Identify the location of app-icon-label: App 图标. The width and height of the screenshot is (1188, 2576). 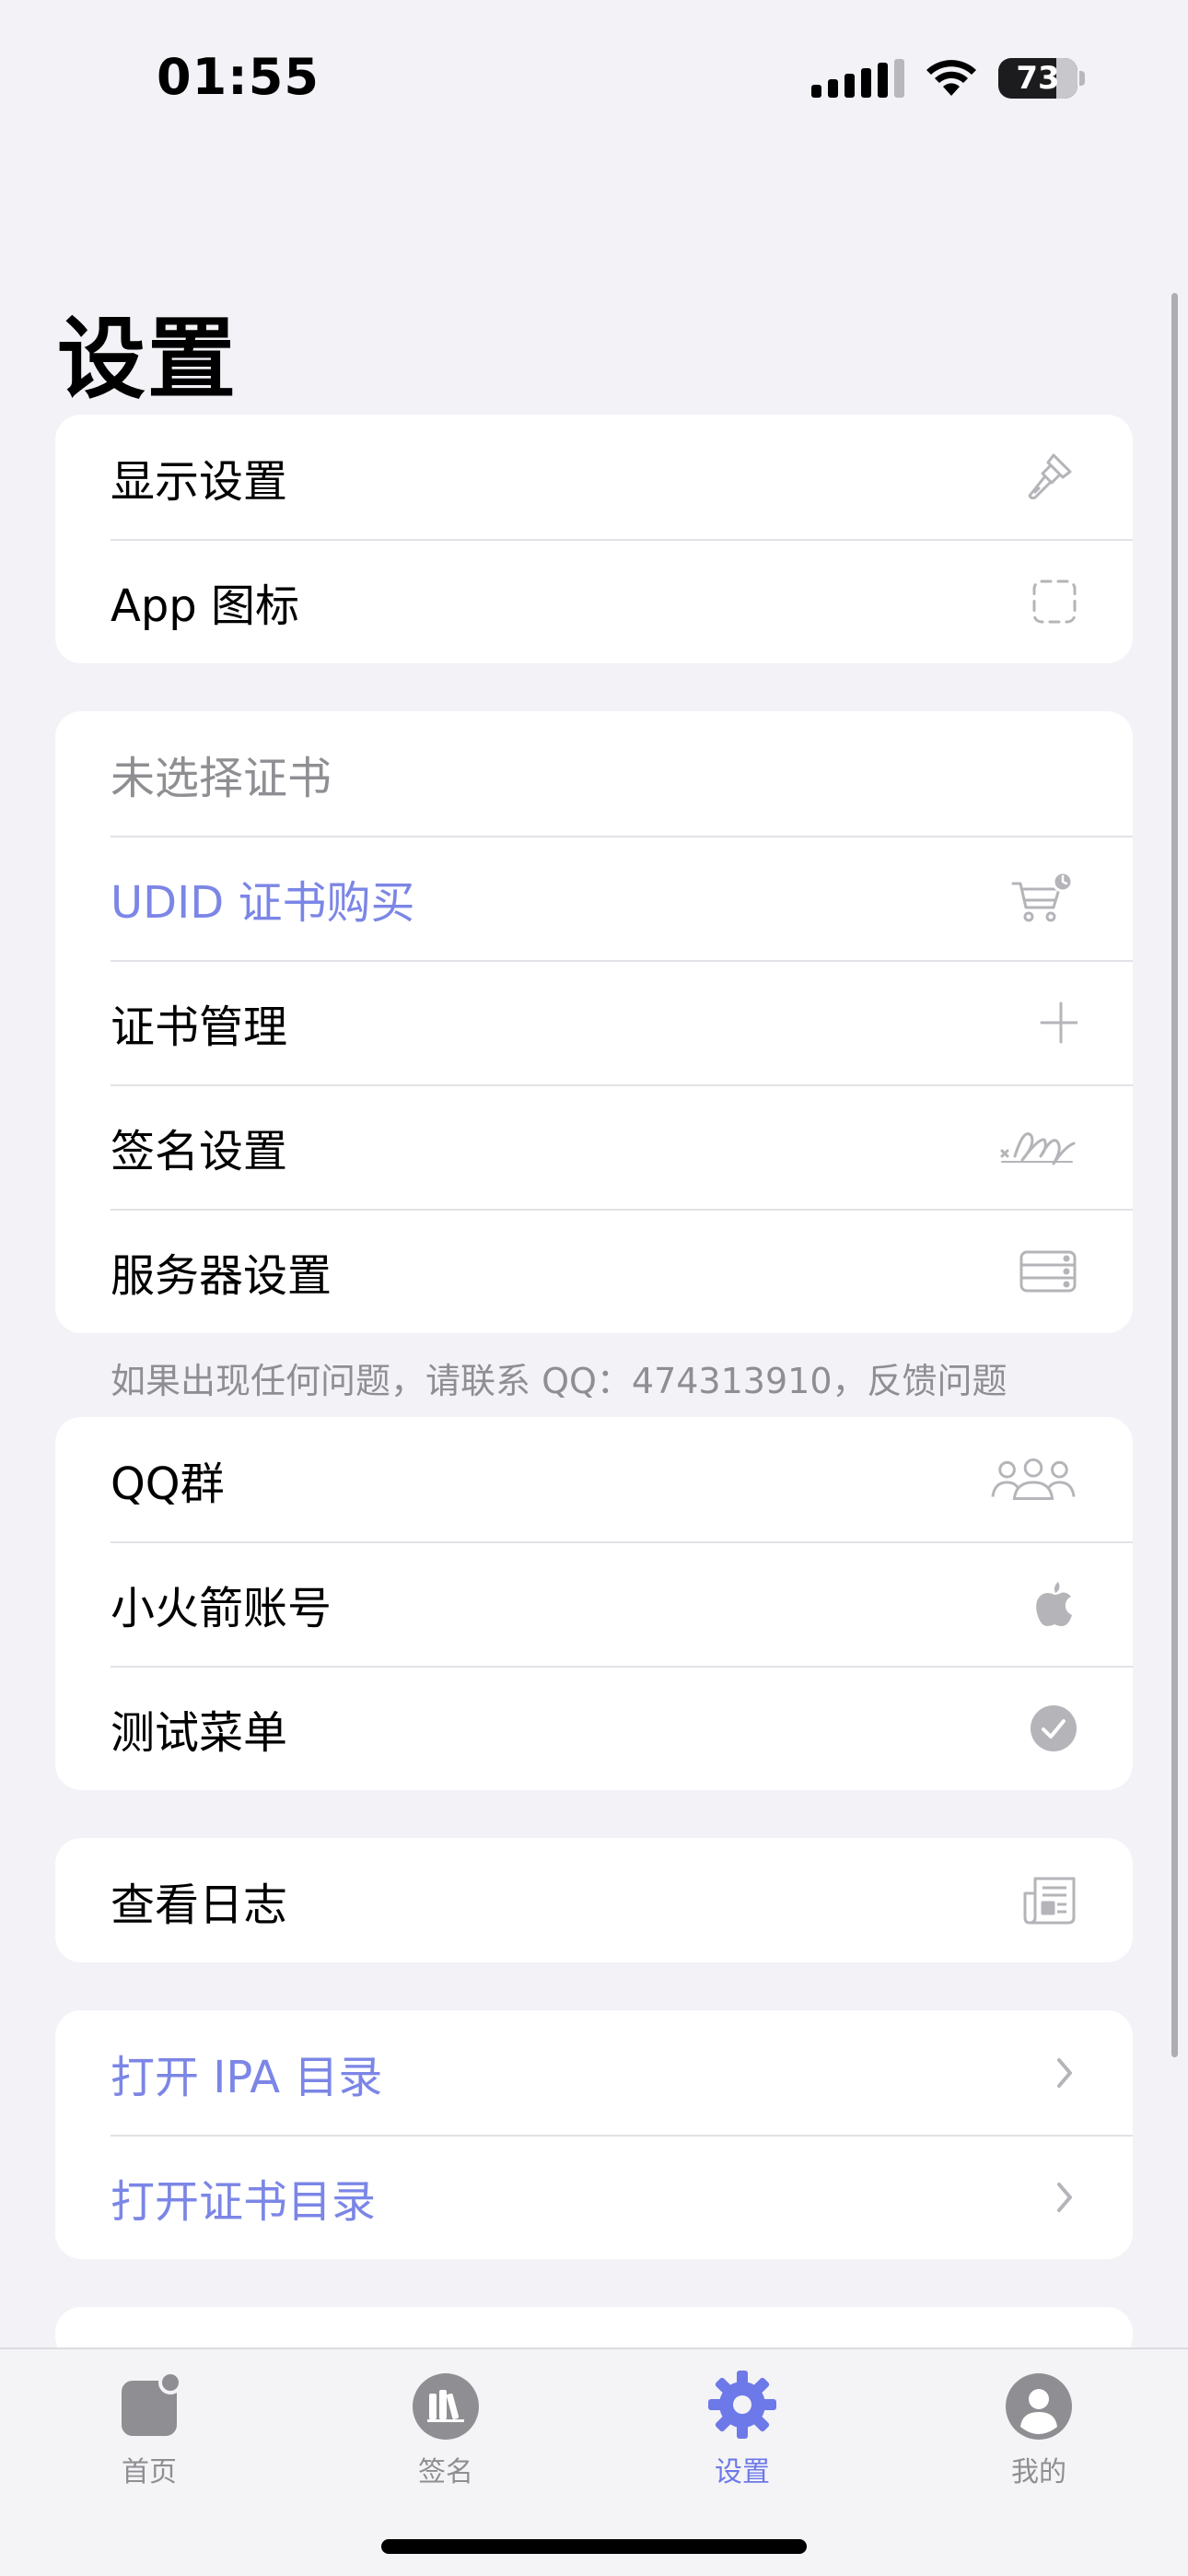
(205, 606).